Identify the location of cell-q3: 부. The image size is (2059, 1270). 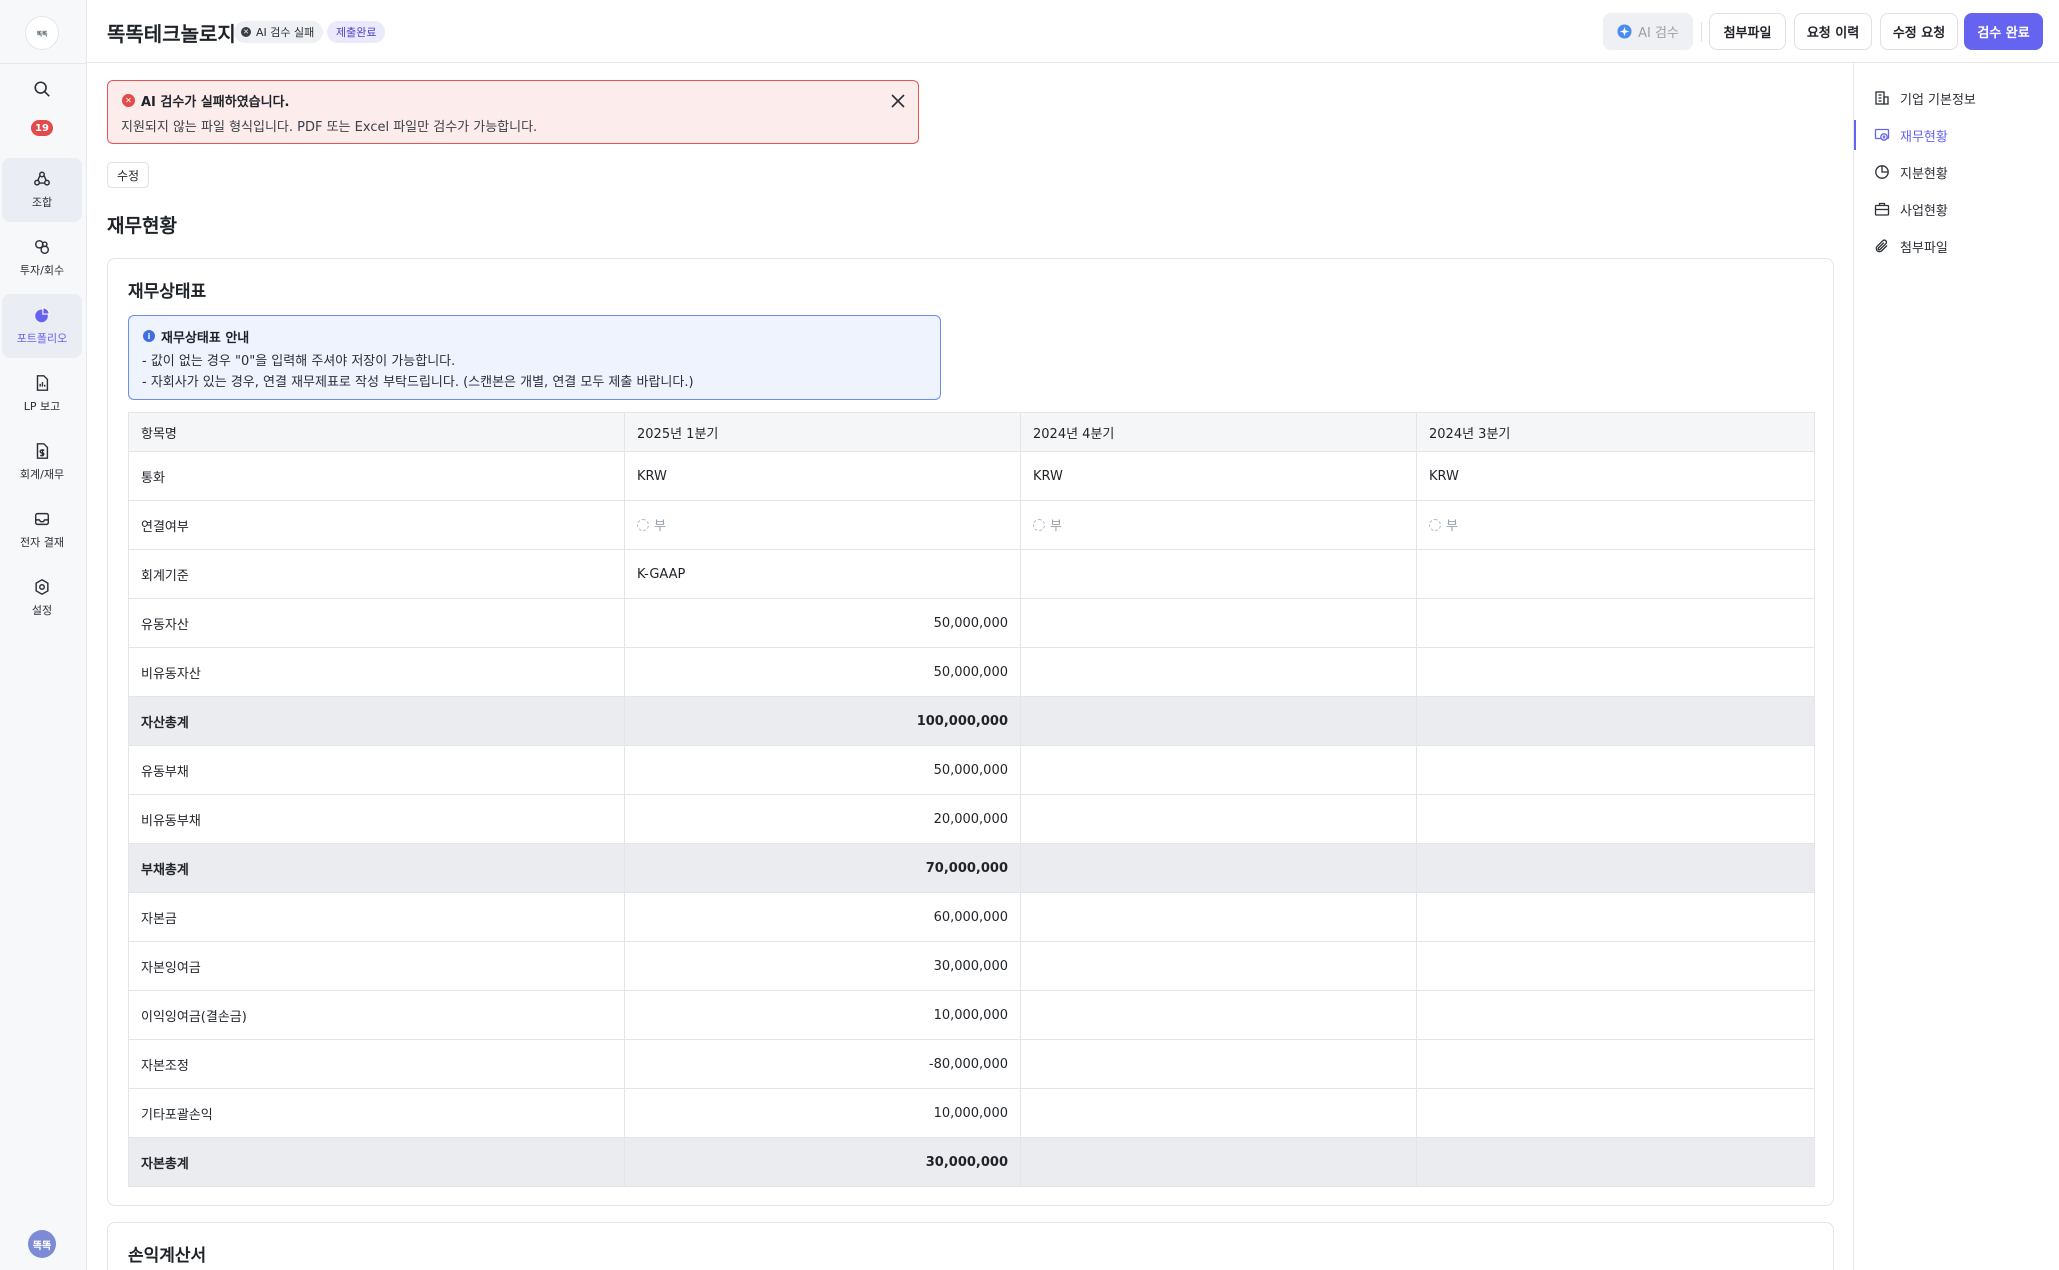
(1615, 525).